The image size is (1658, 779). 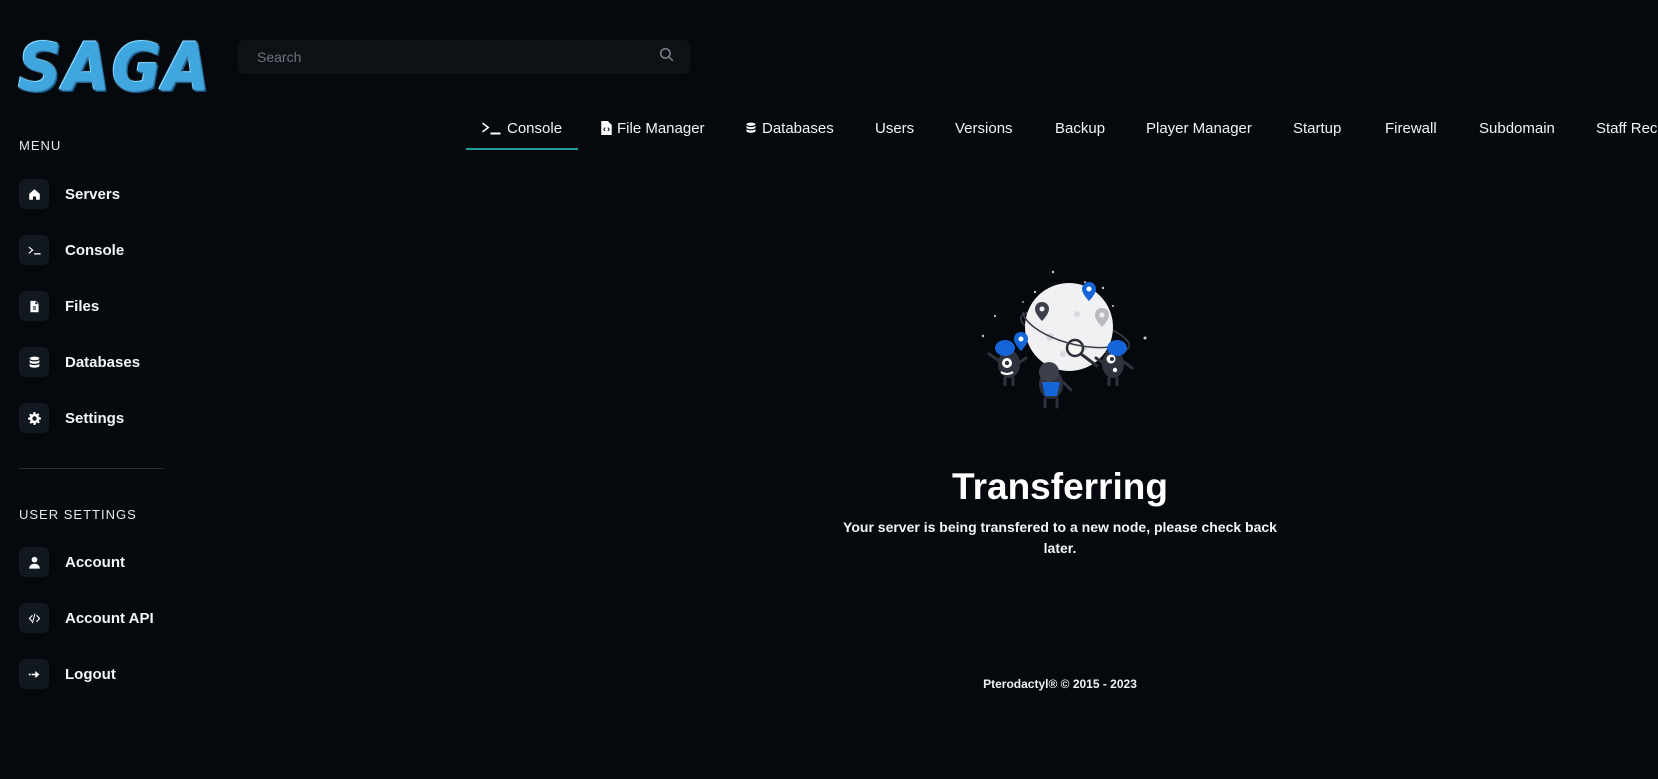 What do you see at coordinates (109, 618) in the screenshot?
I see `sidebar-item-label: Account API` at bounding box center [109, 618].